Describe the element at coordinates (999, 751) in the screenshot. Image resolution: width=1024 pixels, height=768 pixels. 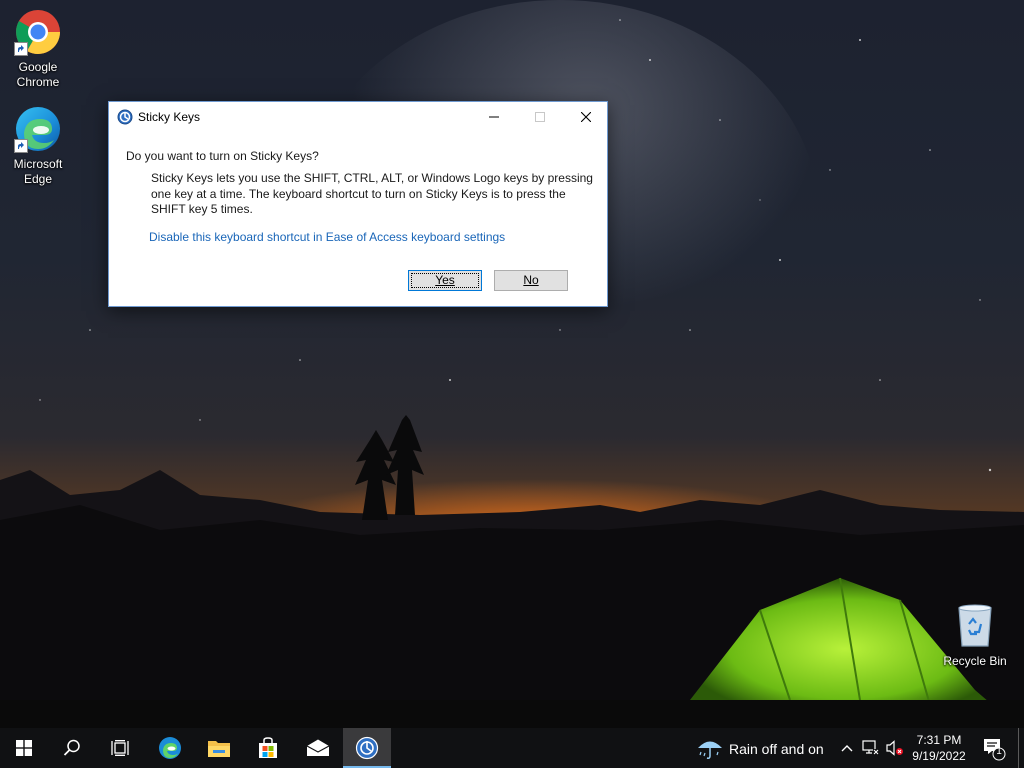
I see `notification-count: 1` at that location.